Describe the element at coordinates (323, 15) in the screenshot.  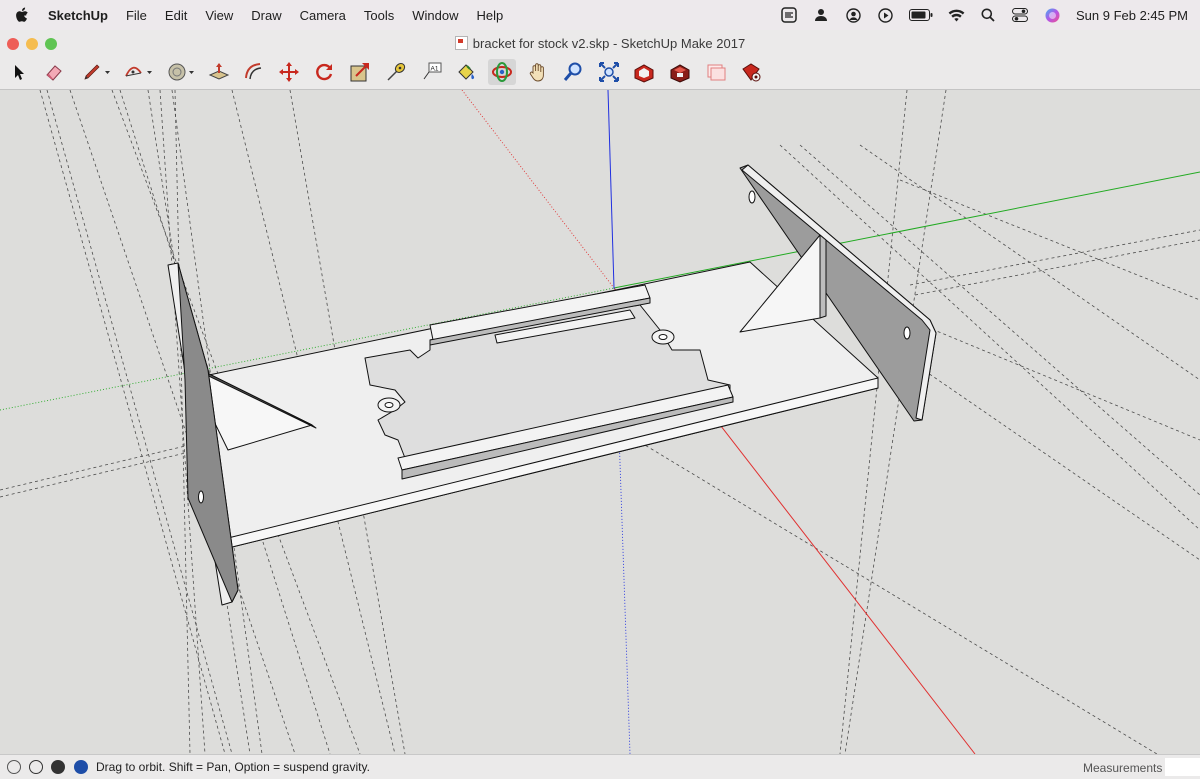
I see `menu-camera: Camera` at that location.